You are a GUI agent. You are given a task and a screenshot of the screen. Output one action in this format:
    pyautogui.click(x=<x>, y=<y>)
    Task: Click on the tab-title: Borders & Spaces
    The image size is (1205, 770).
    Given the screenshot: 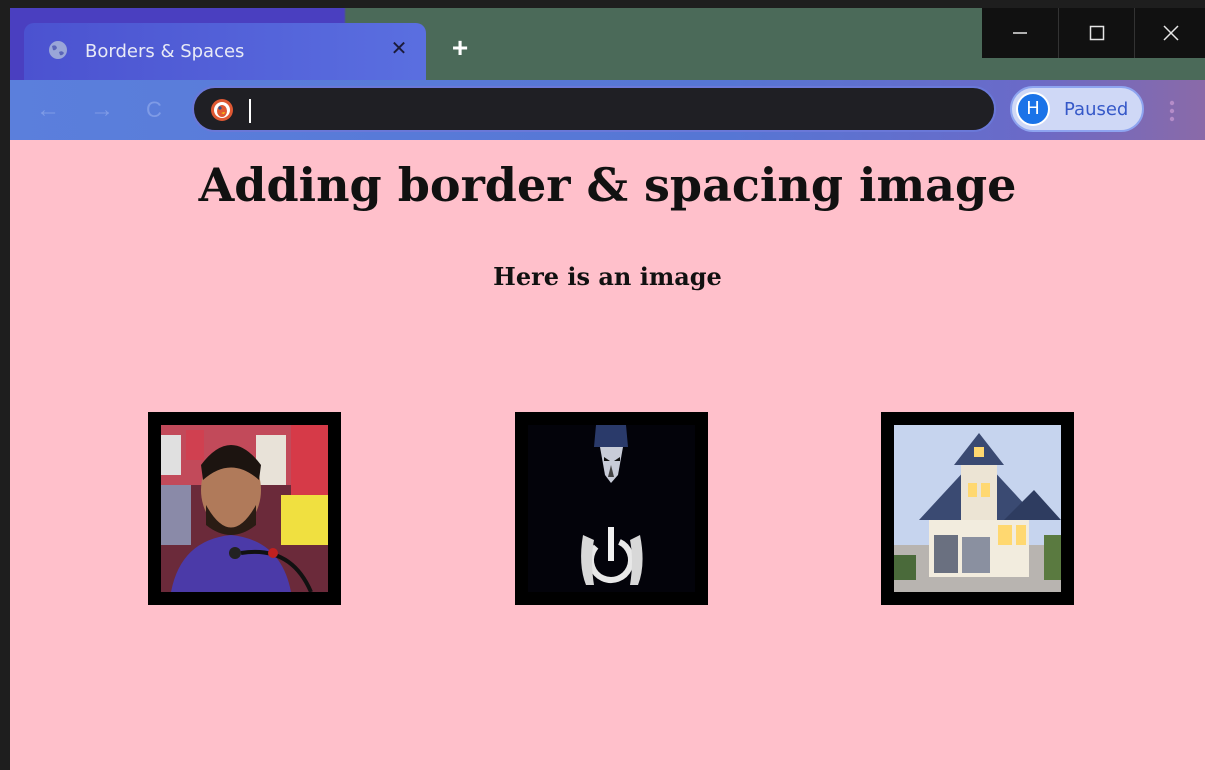 What is the action you would take?
    pyautogui.click(x=165, y=51)
    